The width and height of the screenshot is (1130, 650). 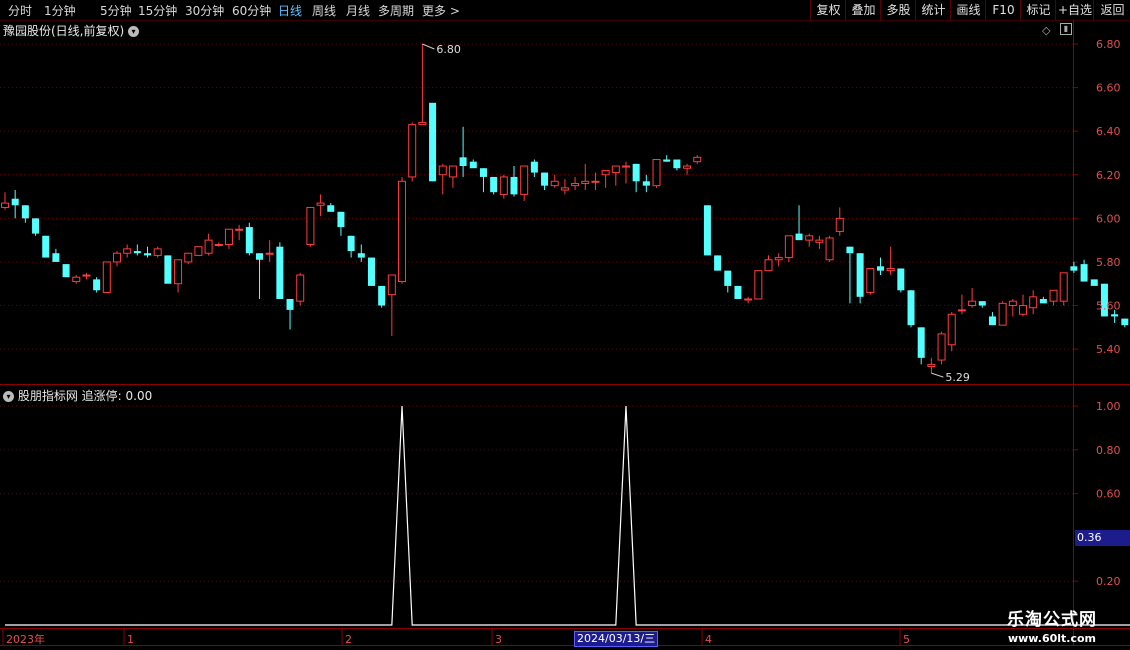 What do you see at coordinates (25, 639) in the screenshot?
I see `time-axis-label: 2023年` at bounding box center [25, 639].